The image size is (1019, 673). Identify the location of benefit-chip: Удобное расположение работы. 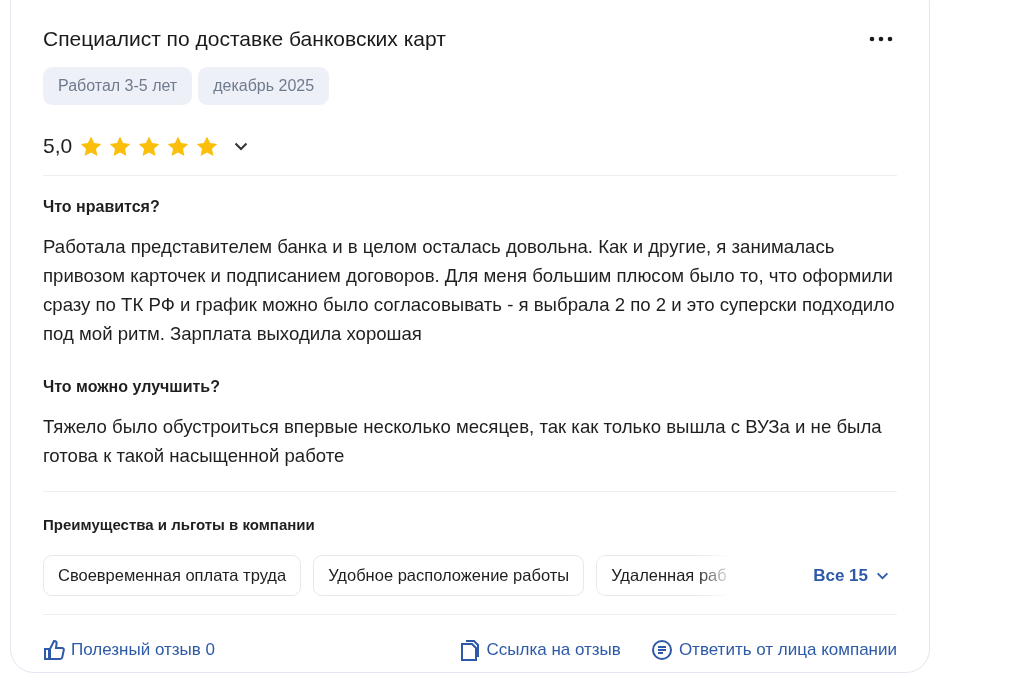
(449, 575).